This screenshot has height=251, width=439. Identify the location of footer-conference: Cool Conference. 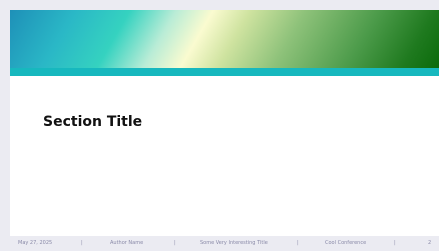
(346, 243).